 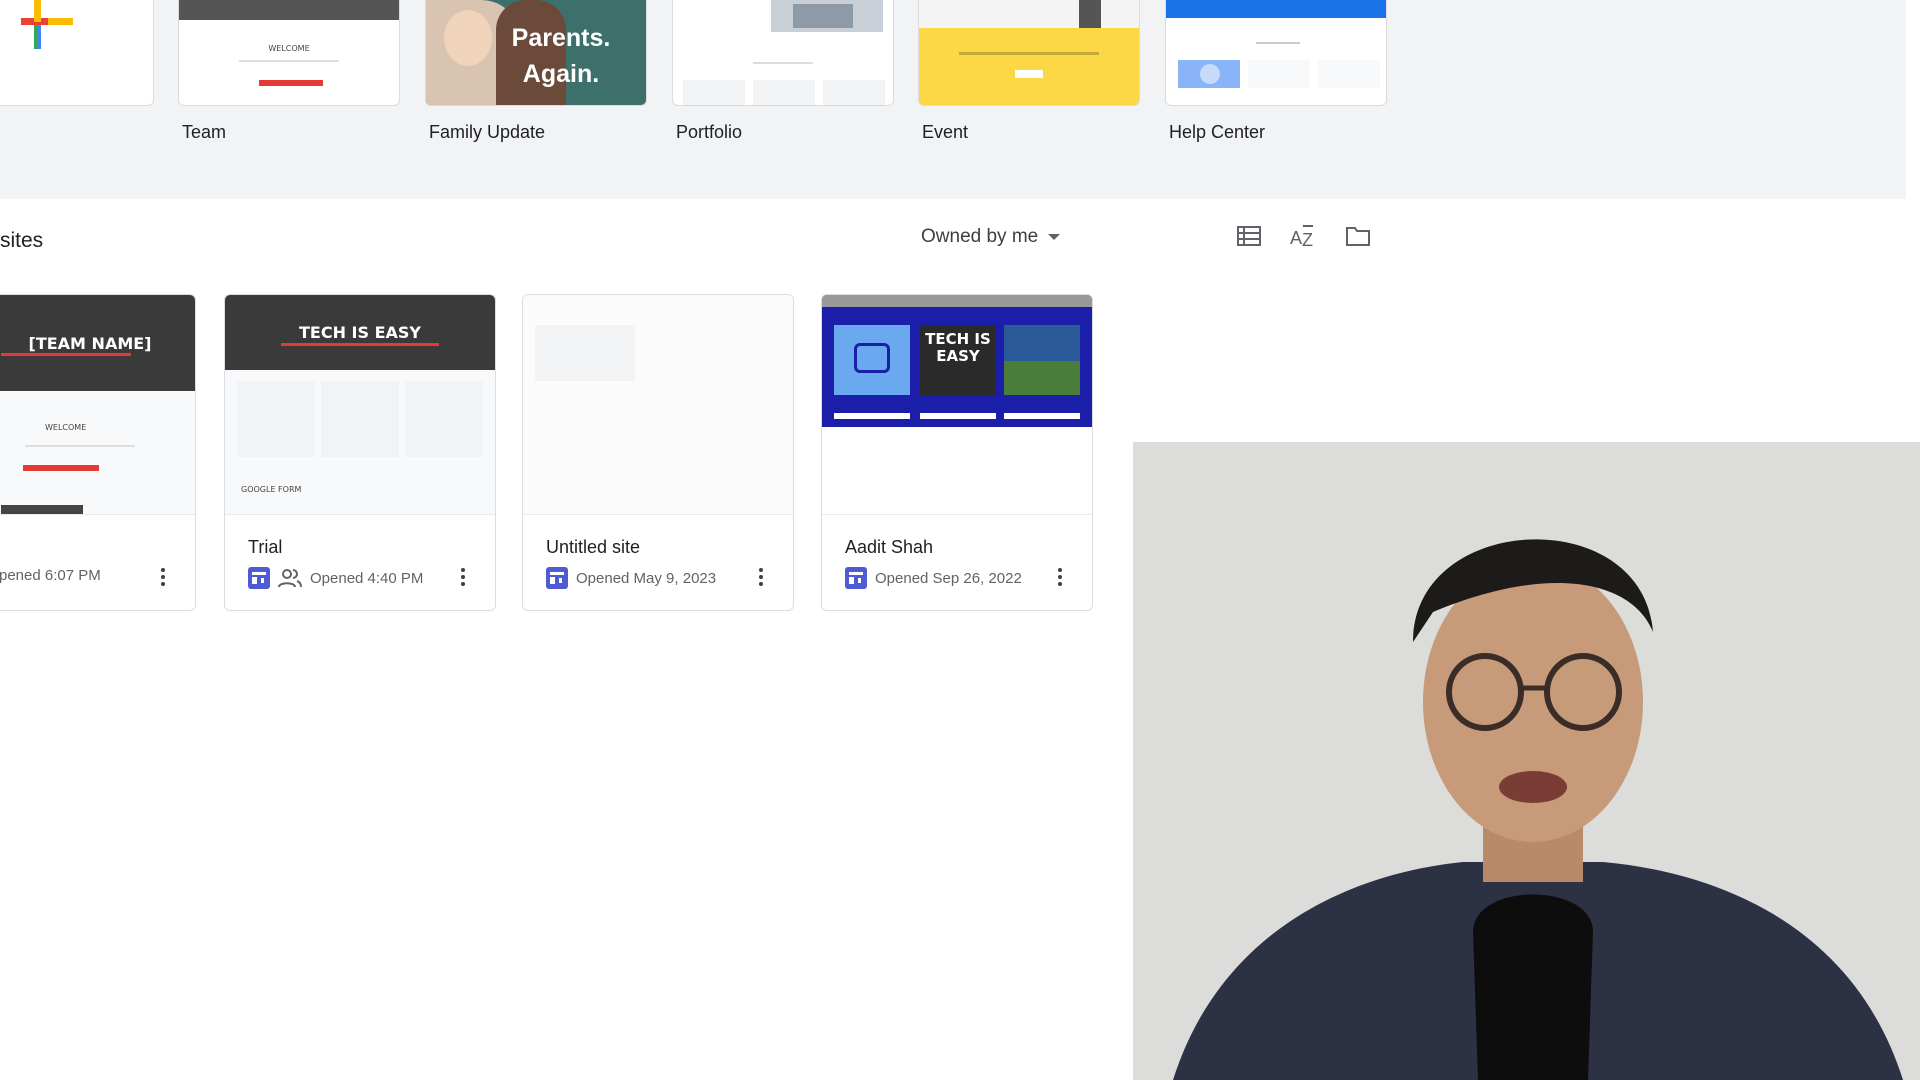 I want to click on site-title: Untitled site, so click(x=593, y=547).